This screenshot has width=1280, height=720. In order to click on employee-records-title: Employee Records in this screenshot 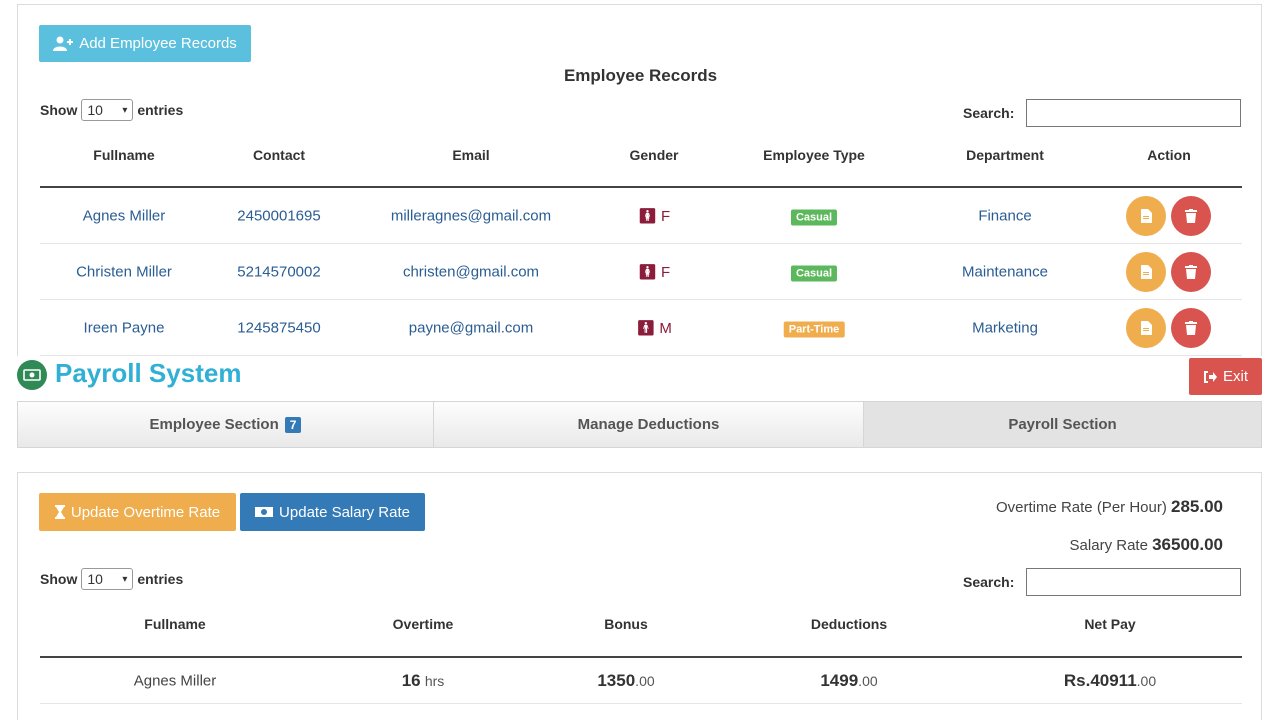, I will do `click(640, 75)`.